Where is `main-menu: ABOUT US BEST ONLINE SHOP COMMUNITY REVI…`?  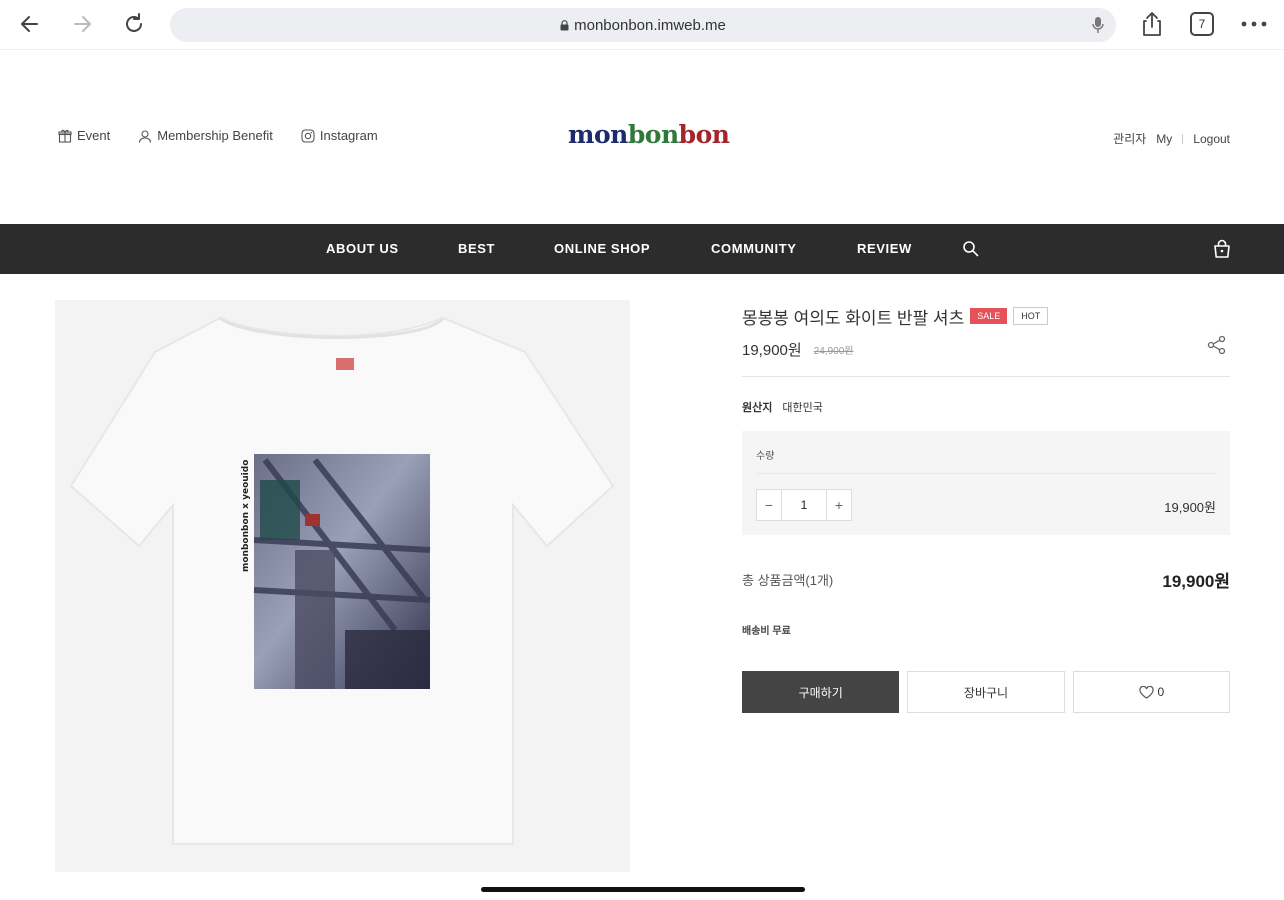 main-menu: ABOUT US BEST ONLINE SHOP COMMUNITY REVI… is located at coordinates (642, 249).